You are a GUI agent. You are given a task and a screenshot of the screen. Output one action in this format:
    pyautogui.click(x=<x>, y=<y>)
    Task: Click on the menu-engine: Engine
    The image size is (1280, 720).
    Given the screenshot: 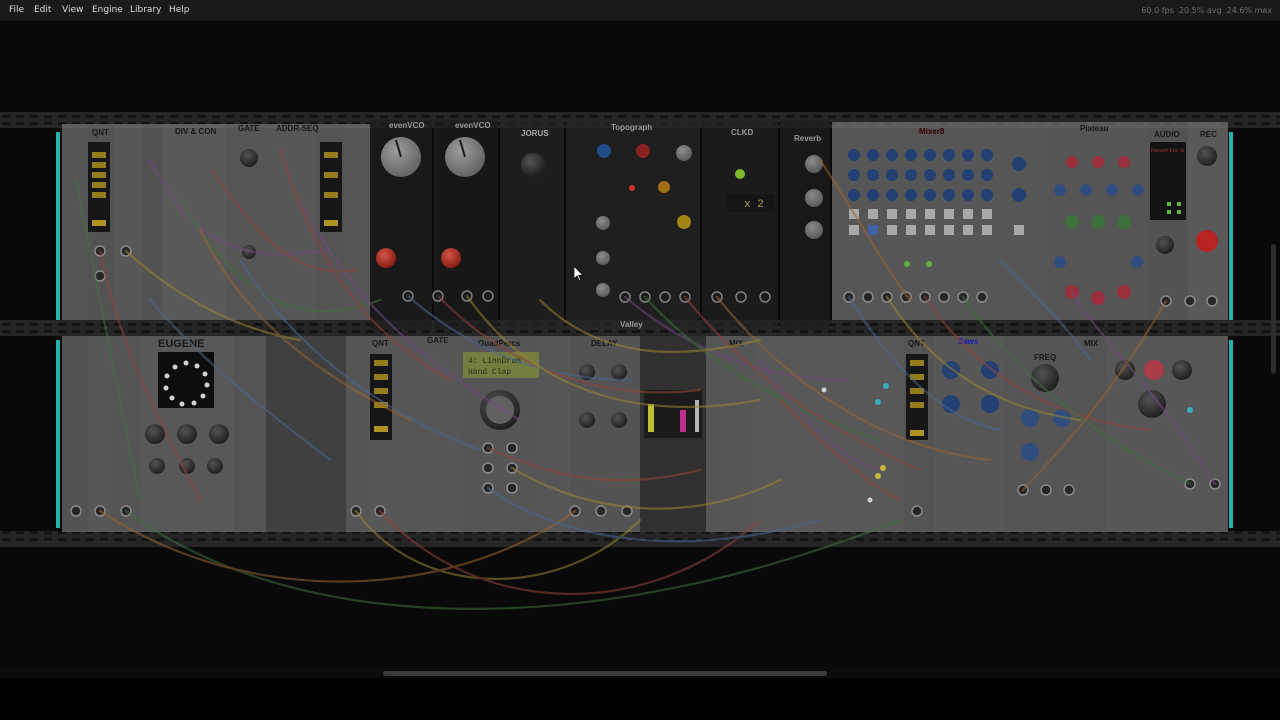 What is the action you would take?
    pyautogui.click(x=107, y=10)
    